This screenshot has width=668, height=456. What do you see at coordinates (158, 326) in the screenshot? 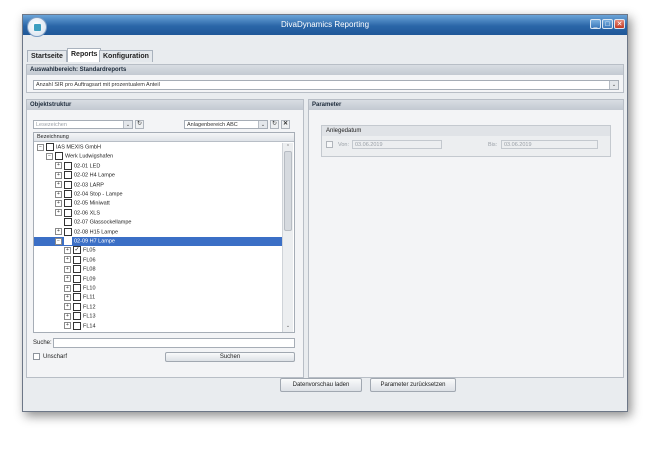
I see `tree-row: + FL14` at bounding box center [158, 326].